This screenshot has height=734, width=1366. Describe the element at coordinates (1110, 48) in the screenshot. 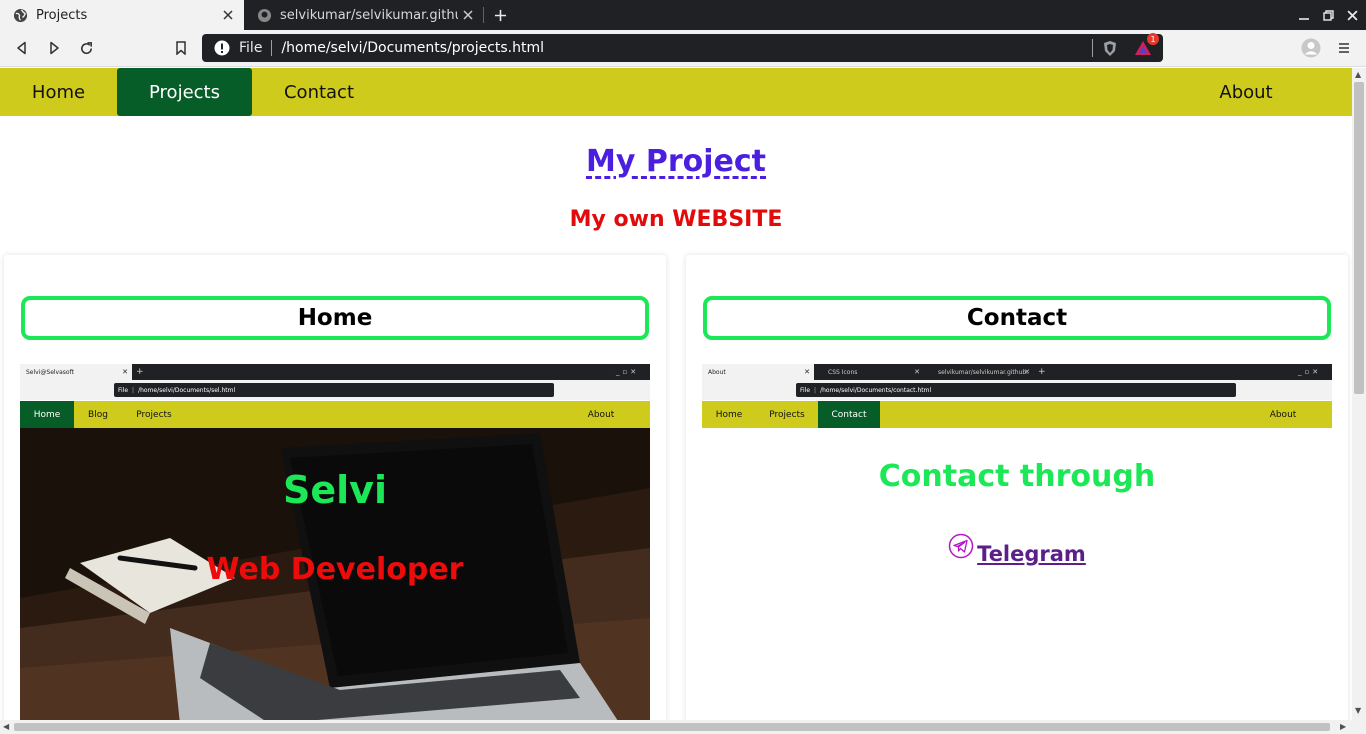

I see `brave-shields-icon` at that location.